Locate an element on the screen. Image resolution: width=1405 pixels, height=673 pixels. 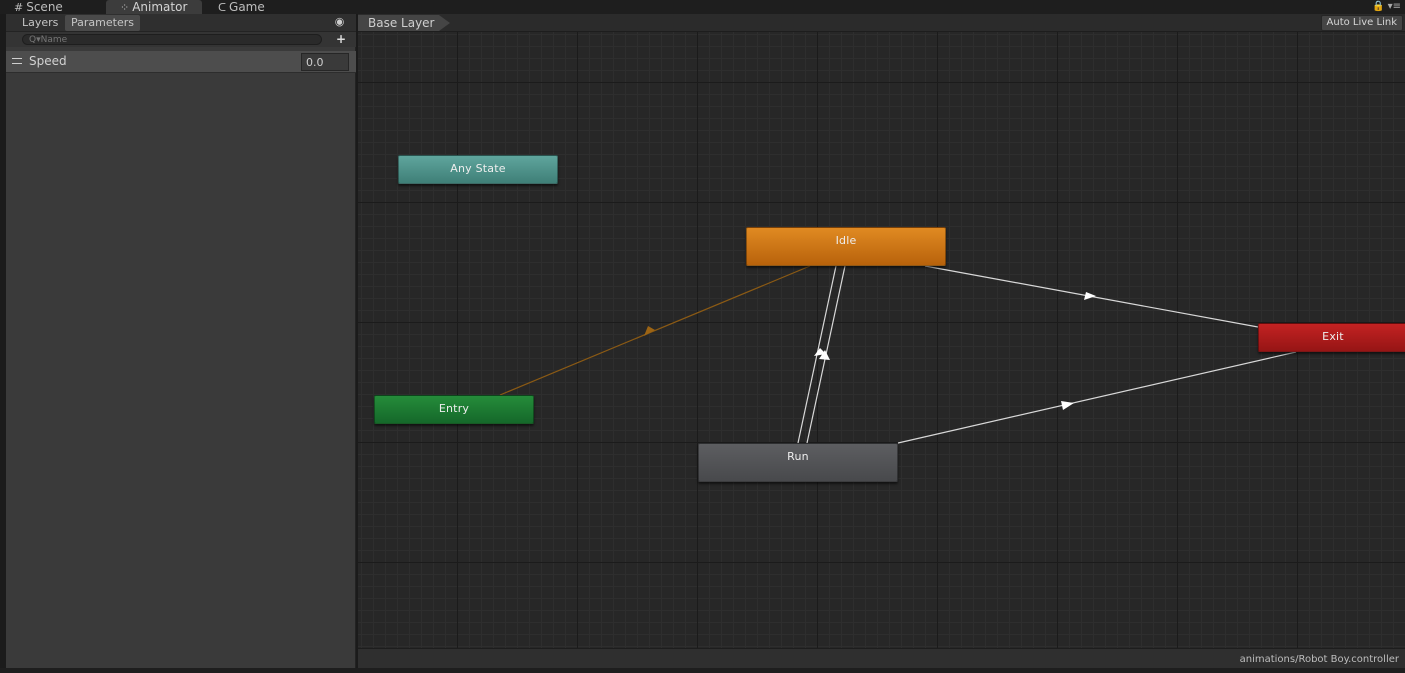
state-idle: Idle is located at coordinates (846, 246).